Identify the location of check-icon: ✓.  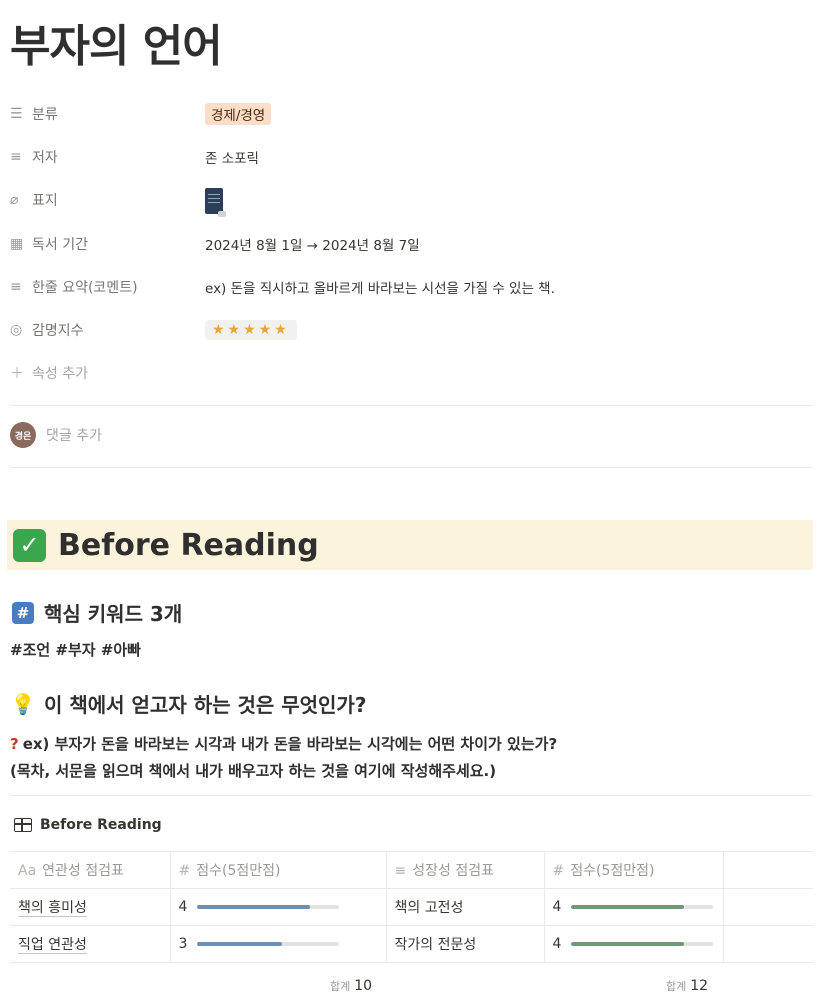
(29, 545).